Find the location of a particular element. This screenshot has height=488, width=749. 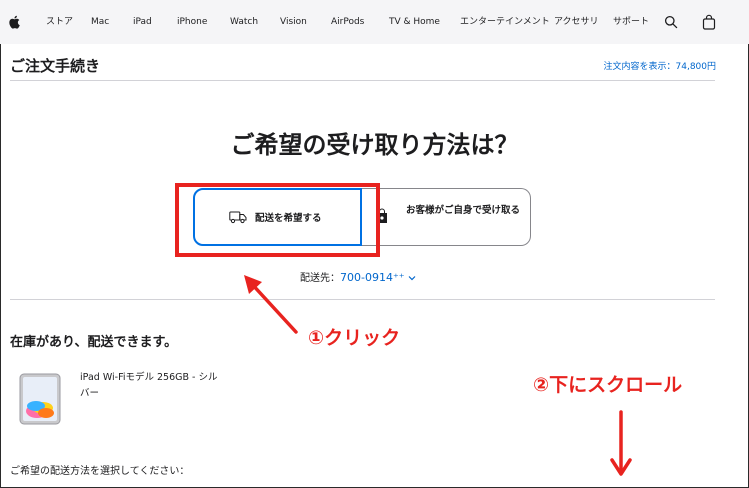

search-icon is located at coordinates (671, 22).